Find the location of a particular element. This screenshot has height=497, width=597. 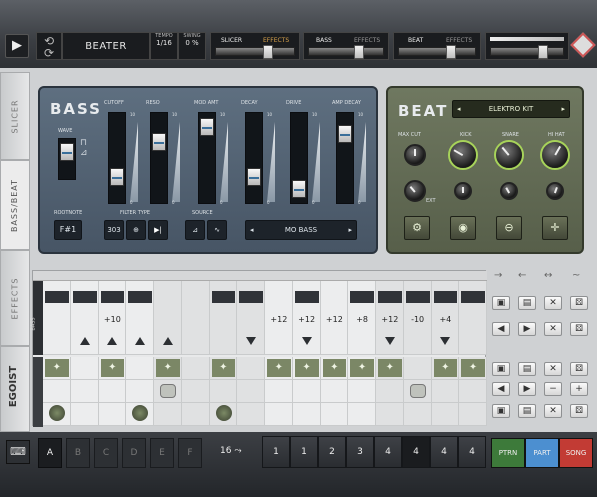

arrow-both-icon: ↔ is located at coordinates (548, 275).